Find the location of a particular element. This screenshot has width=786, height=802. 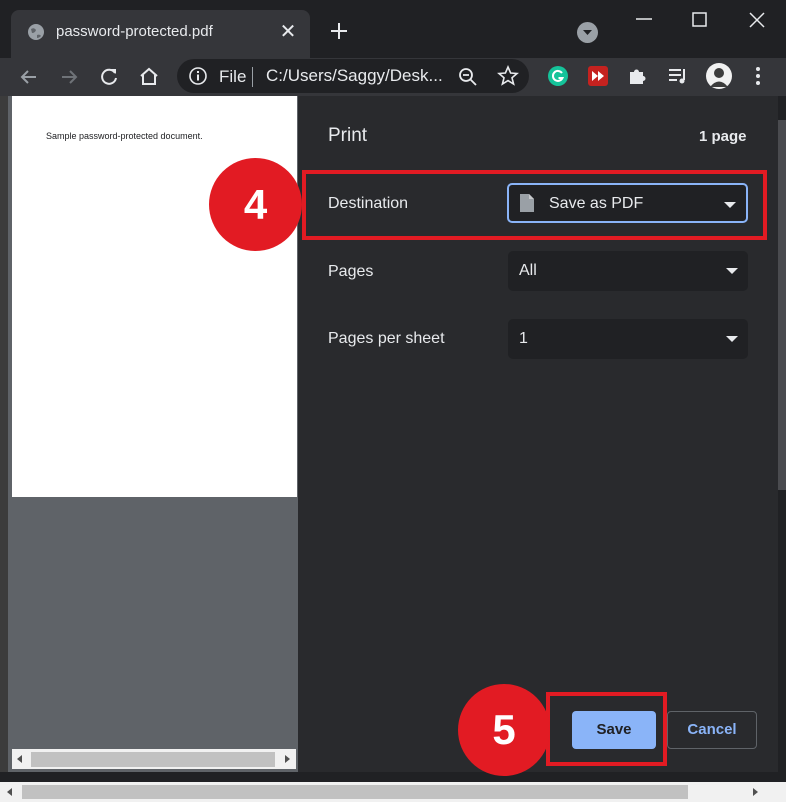

print-title: Print is located at coordinates (348, 135).